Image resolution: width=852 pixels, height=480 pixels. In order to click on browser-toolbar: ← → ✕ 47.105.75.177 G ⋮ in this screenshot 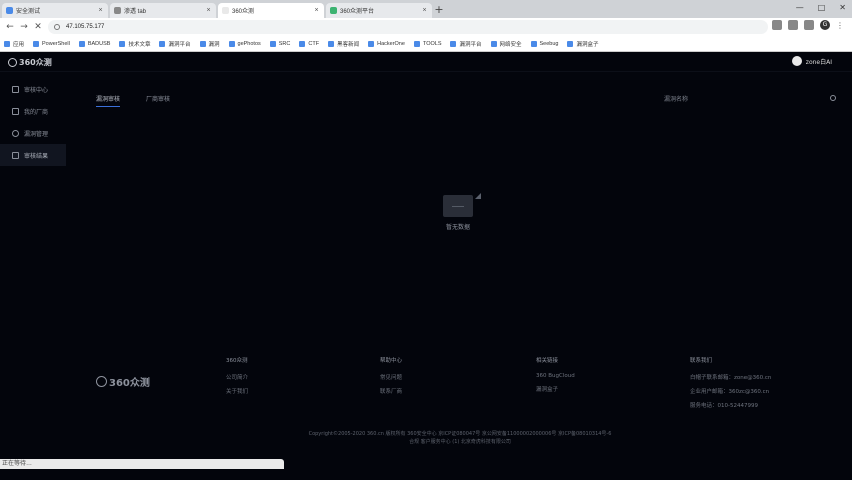, I will do `click(426, 27)`.